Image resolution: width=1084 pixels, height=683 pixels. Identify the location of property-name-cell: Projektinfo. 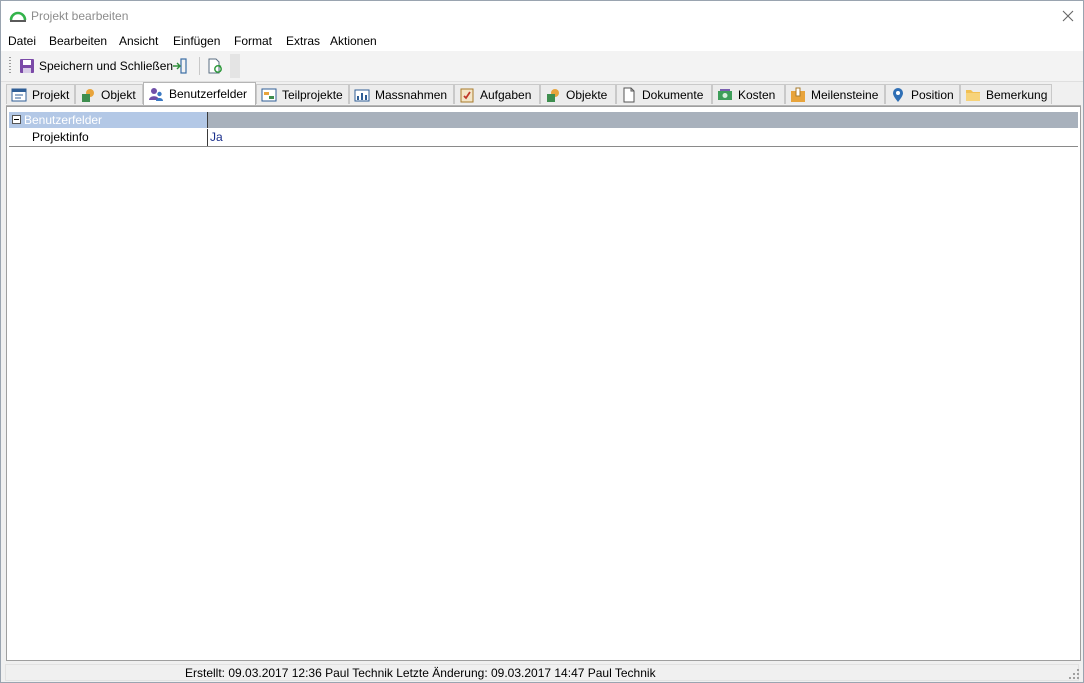
(108, 137).